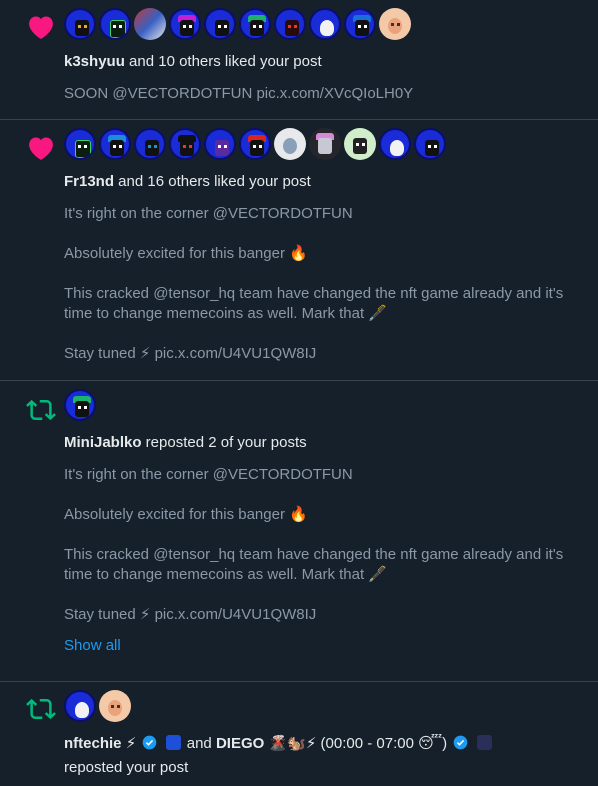  I want to click on notification-headline: MiniJablko reposted 2 of your posts, so click(323, 443).